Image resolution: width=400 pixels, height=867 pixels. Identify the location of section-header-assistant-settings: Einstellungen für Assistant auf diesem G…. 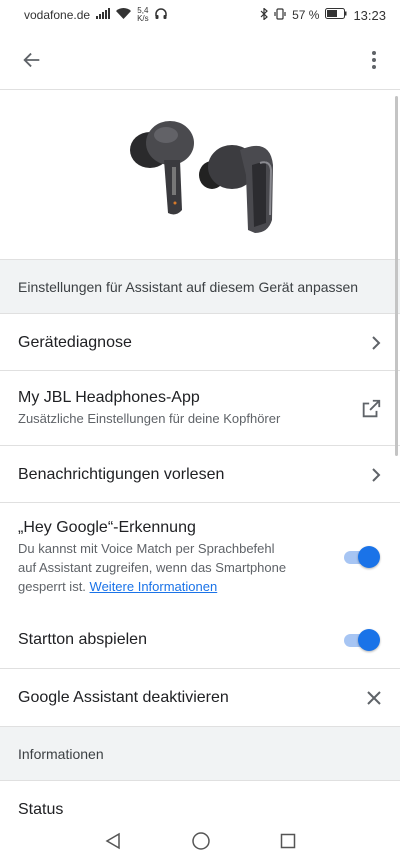
(200, 286).